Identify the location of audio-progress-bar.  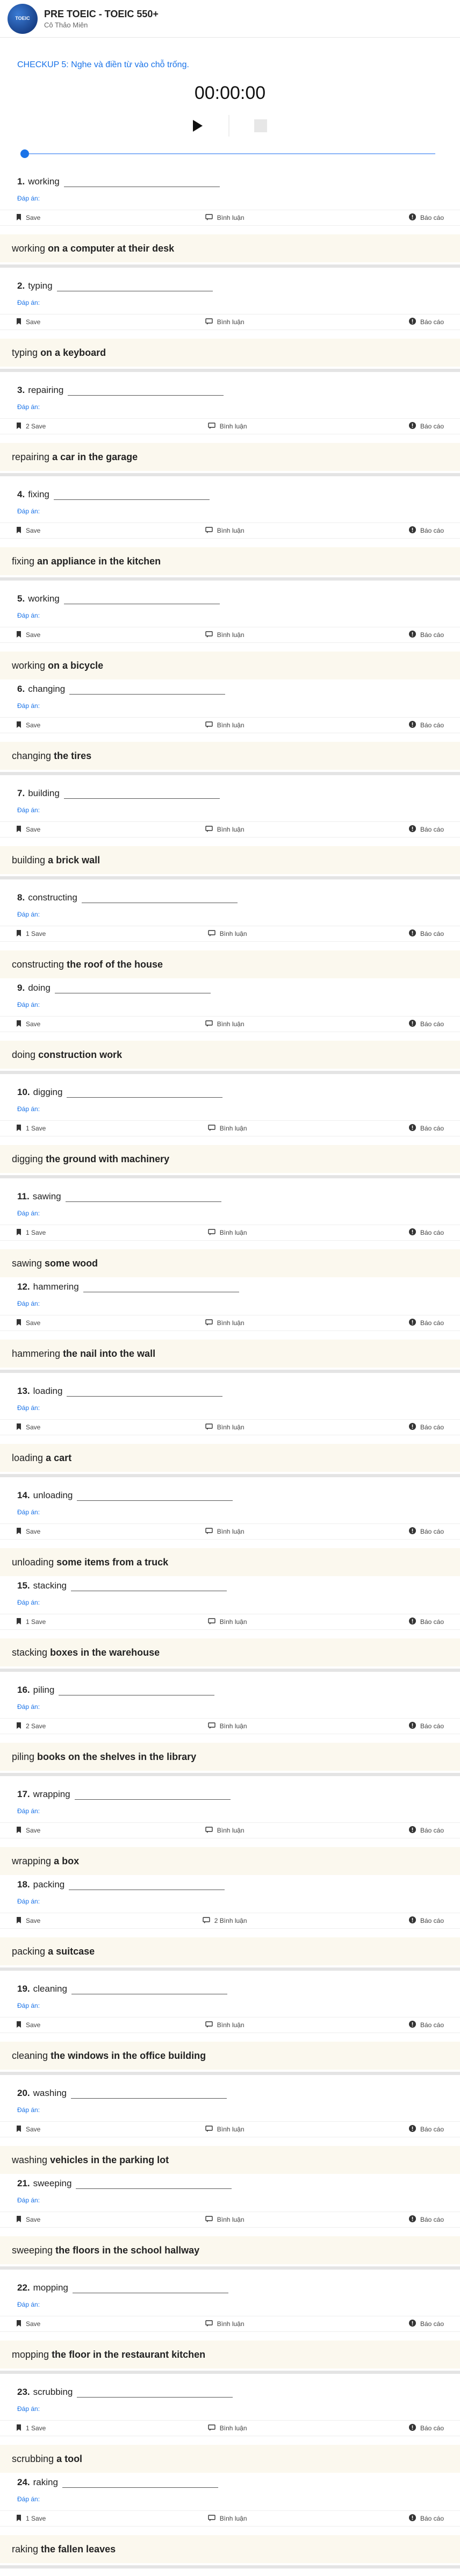
(227, 153).